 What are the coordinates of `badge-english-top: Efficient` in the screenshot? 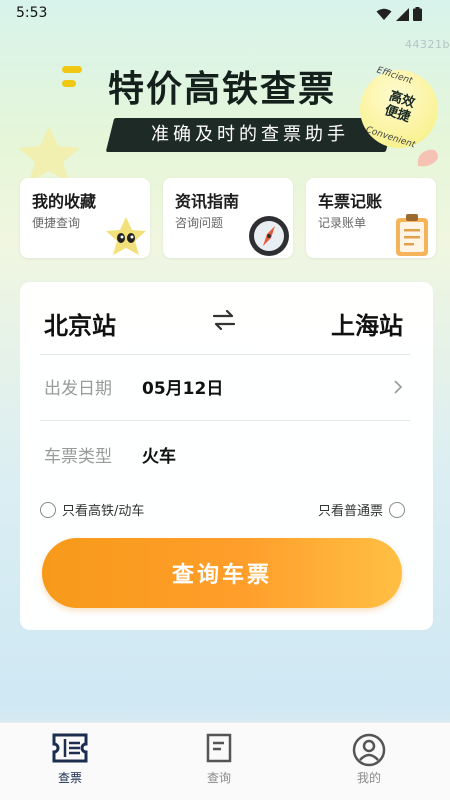 It's located at (394, 76).